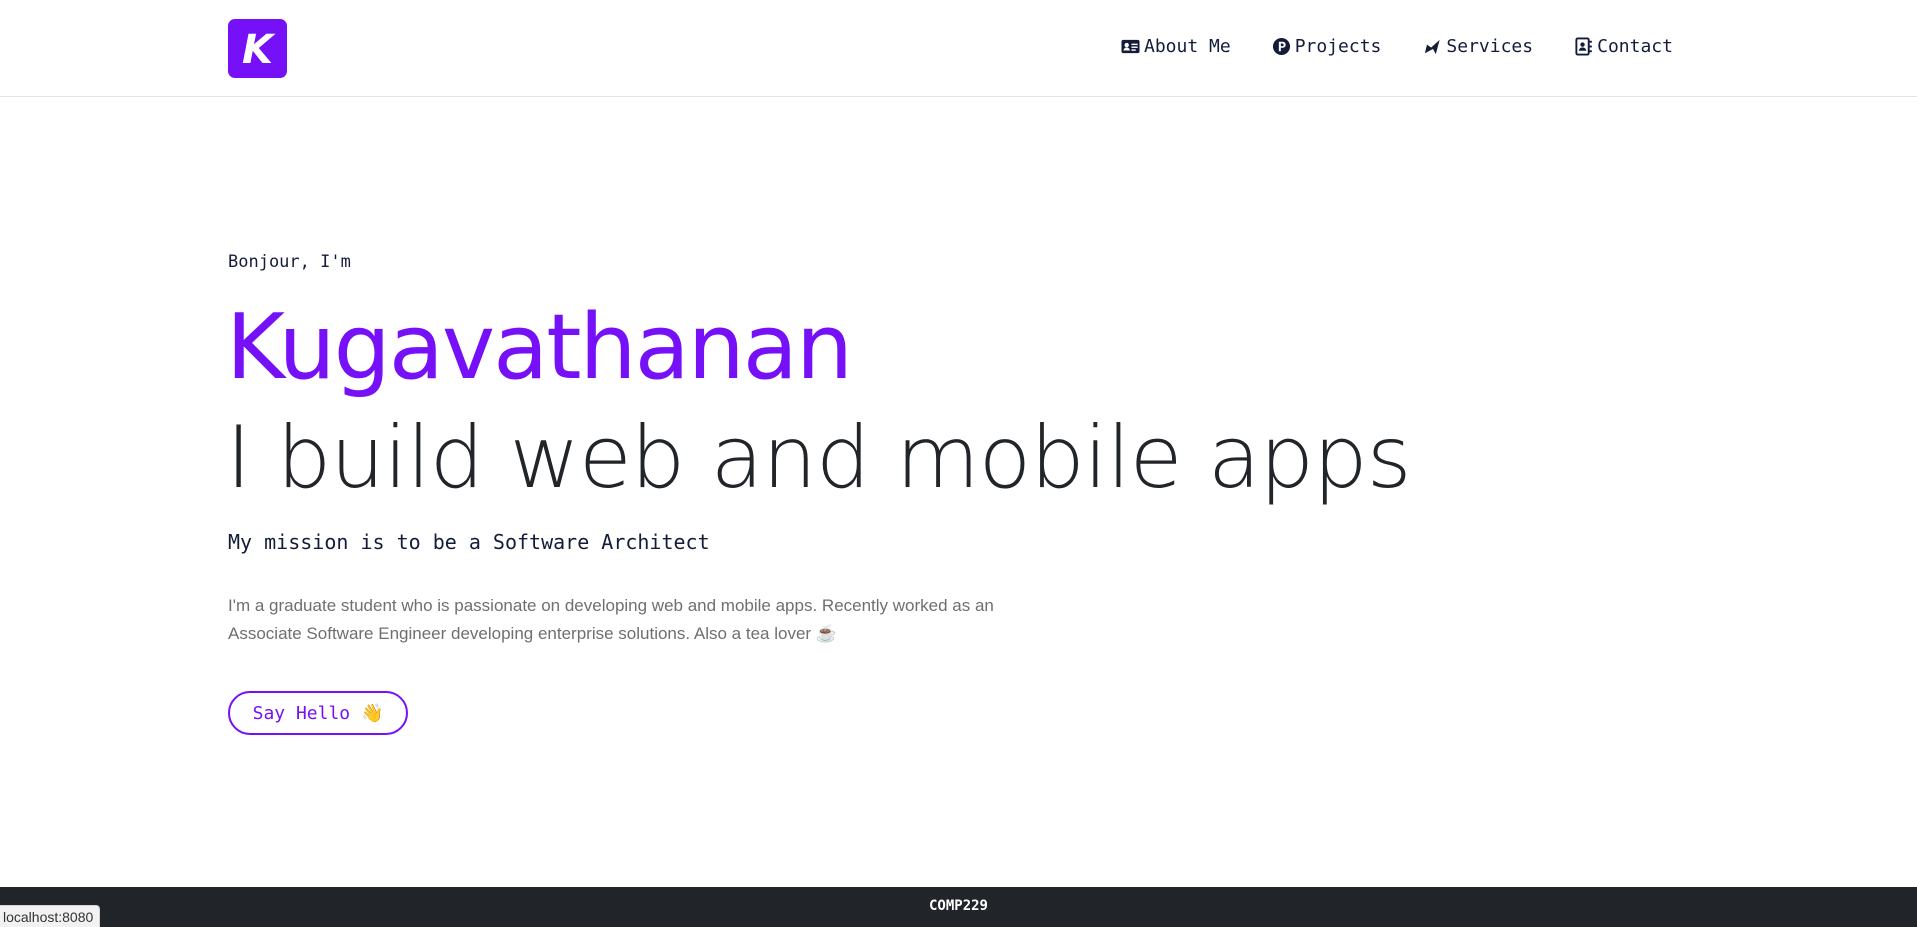 The width and height of the screenshot is (1917, 927). Describe the element at coordinates (539, 347) in the screenshot. I see `hero-name: Kugavathanan` at that location.